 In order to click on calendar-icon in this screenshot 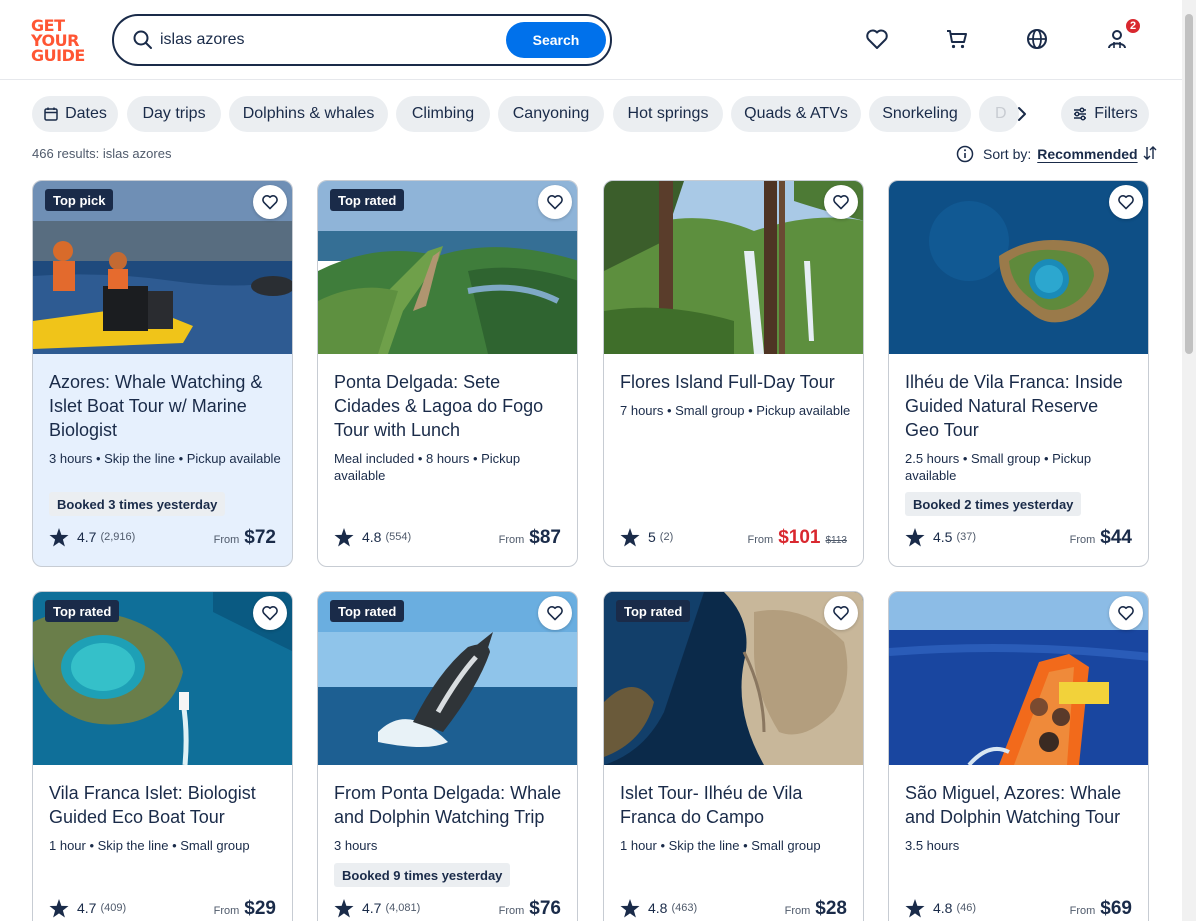, I will do `click(51, 114)`.